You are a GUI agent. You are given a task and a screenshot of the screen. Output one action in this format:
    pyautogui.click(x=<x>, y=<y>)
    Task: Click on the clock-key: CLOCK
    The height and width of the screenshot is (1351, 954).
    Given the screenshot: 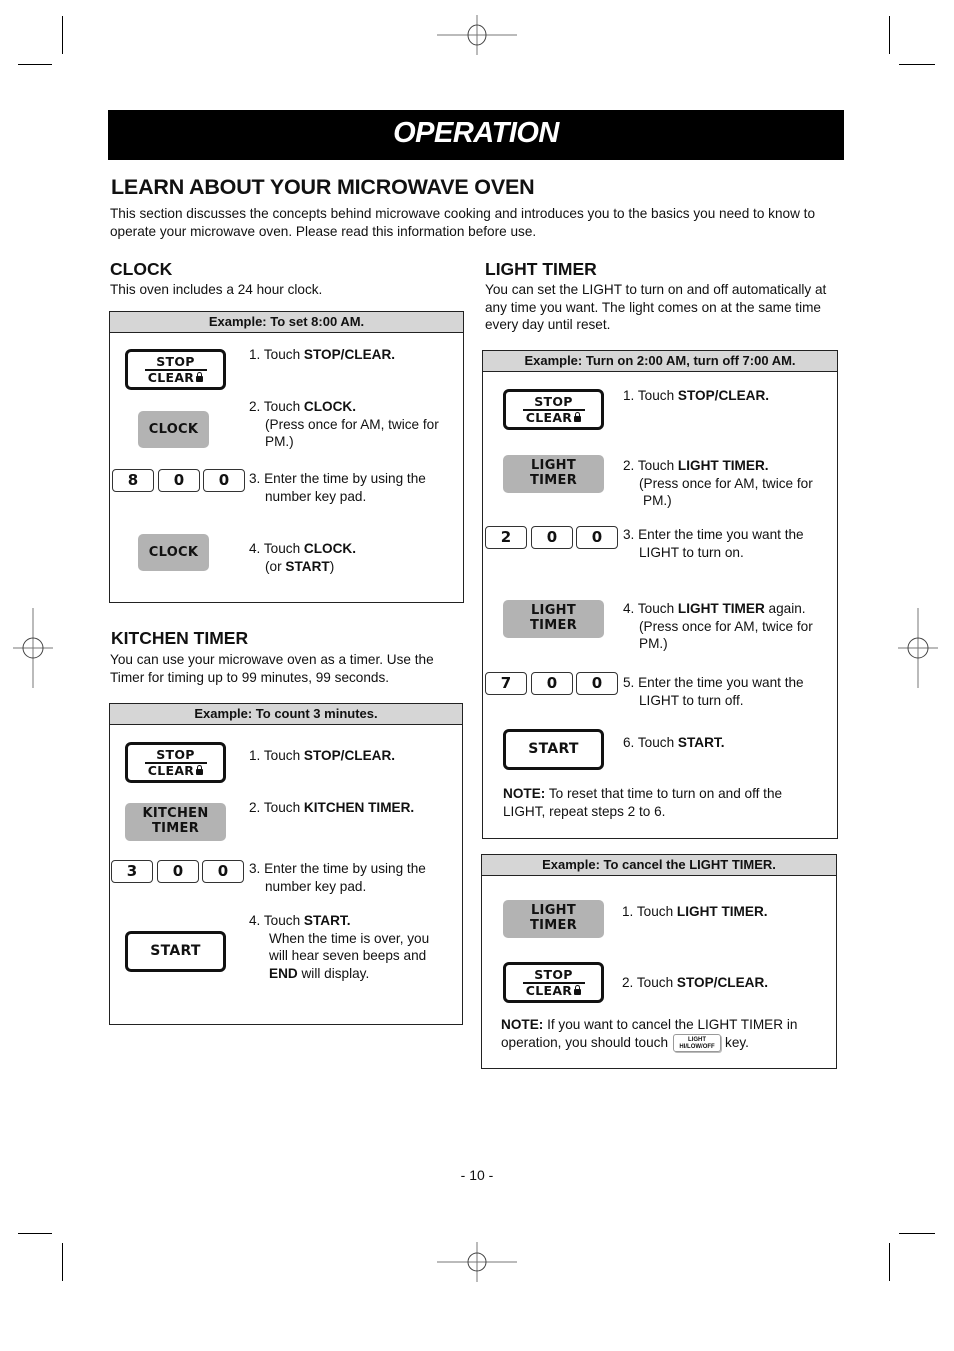 What is the action you would take?
    pyautogui.click(x=173, y=429)
    